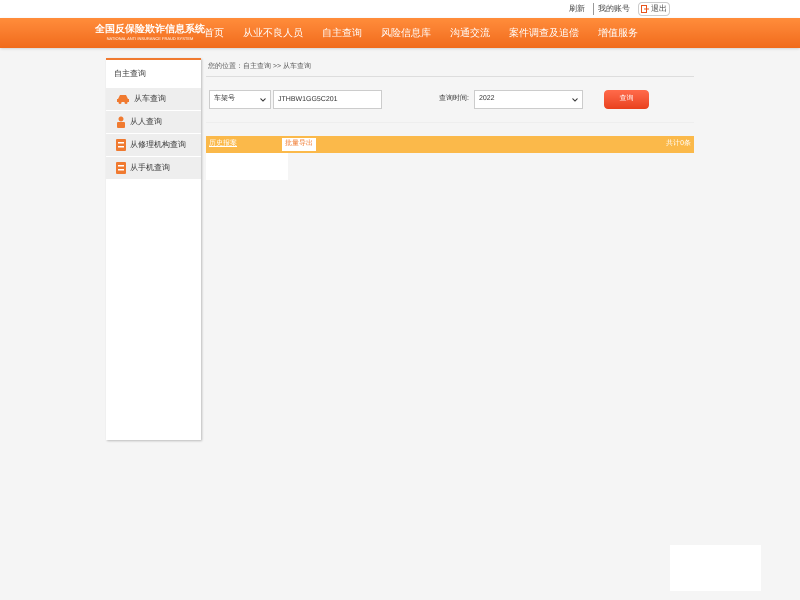 The width and height of the screenshot is (800, 600). Describe the element at coordinates (153, 145) in the screenshot. I see `sidebar-item: 从修理机构查询` at that location.